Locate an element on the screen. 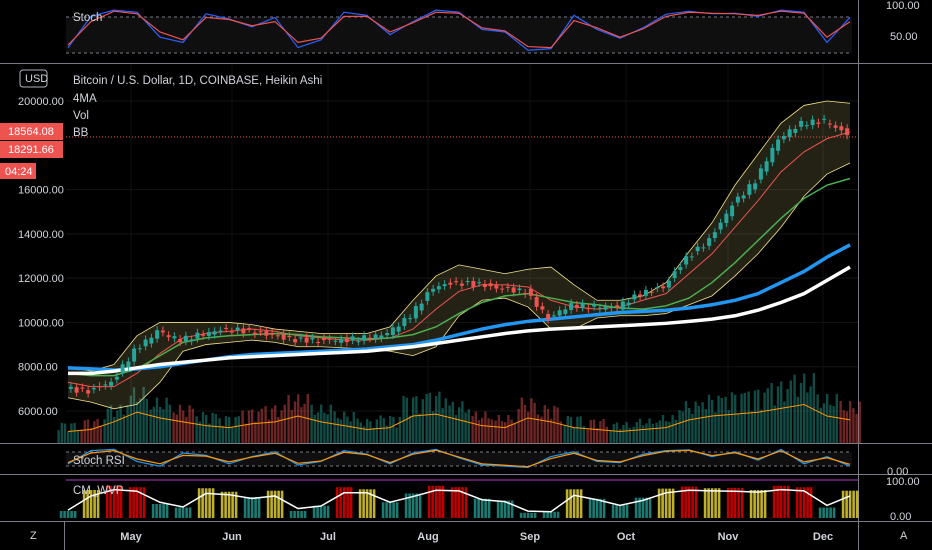 The width and height of the screenshot is (932, 550). currency-button: USD is located at coordinates (33, 78).